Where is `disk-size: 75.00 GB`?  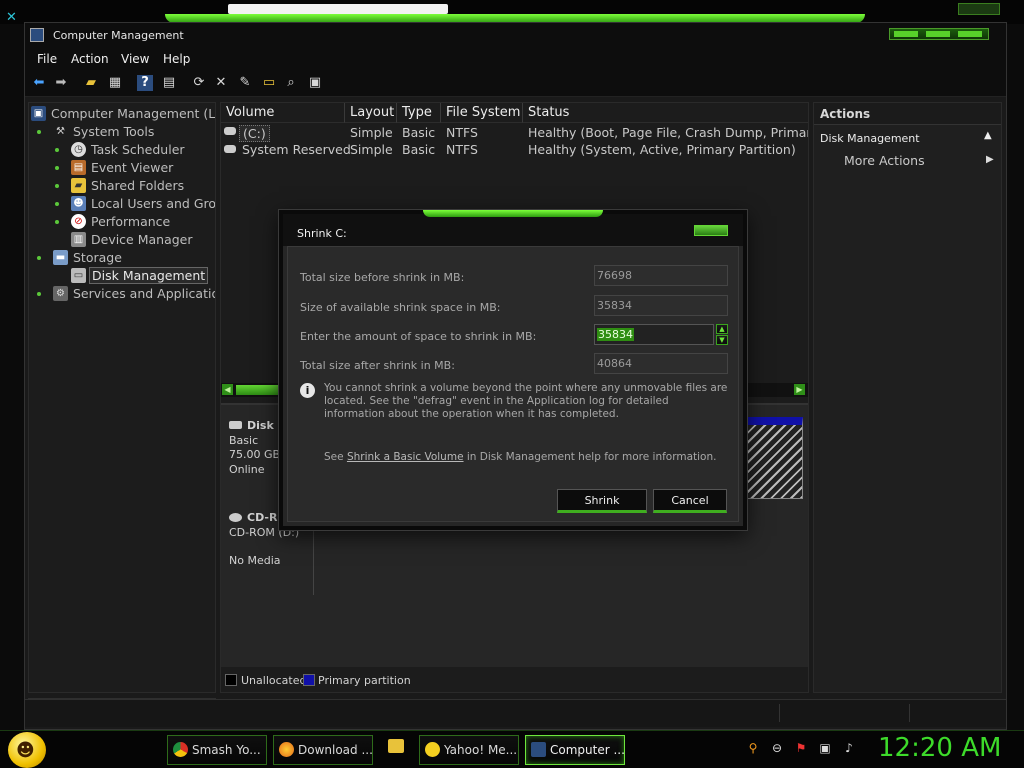 disk-size: 75.00 GB is located at coordinates (255, 454).